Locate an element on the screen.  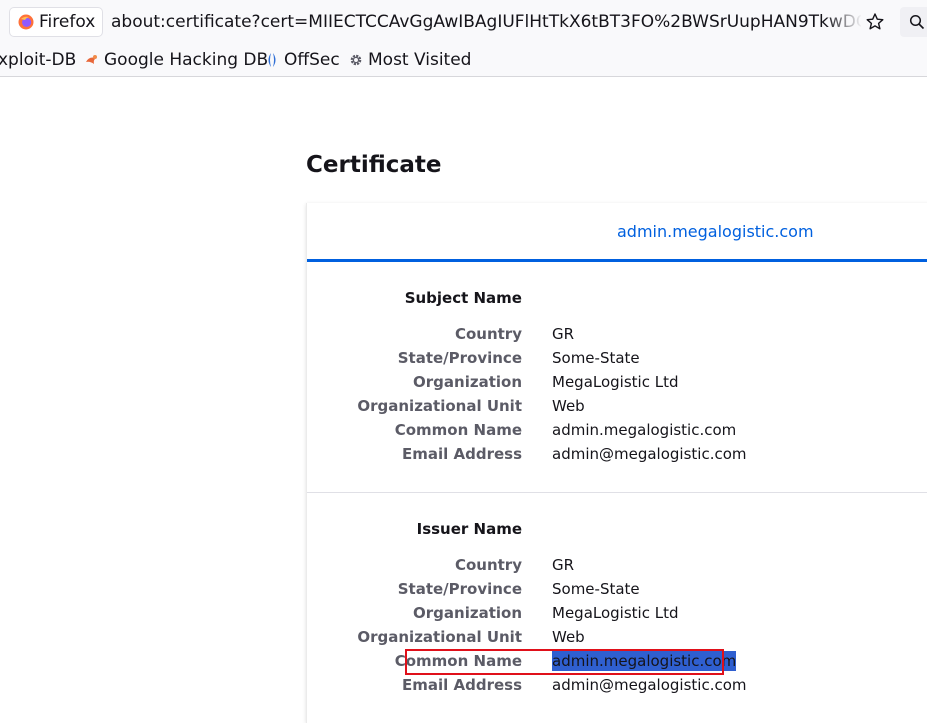
bookmark-label: Most Visited is located at coordinates (420, 60).